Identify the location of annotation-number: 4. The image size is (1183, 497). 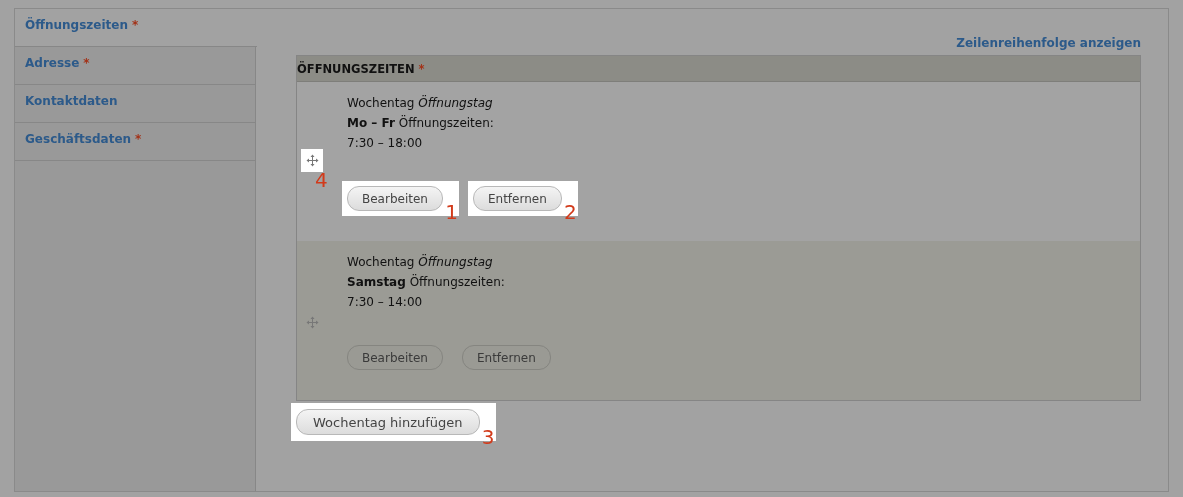
(321, 180).